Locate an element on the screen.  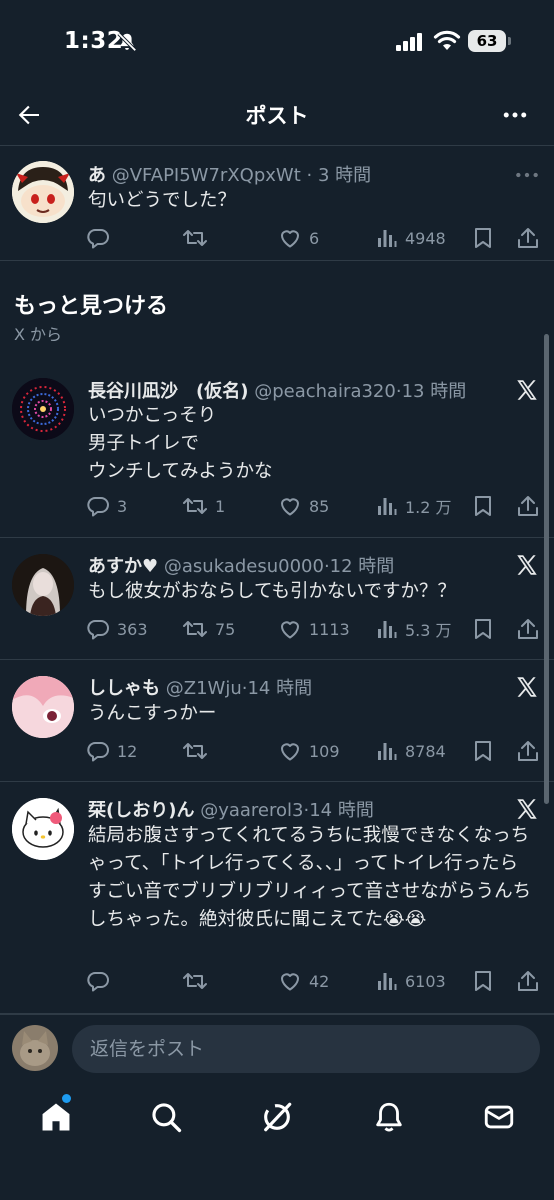
repost-button: 1 is located at coordinates (203, 506).